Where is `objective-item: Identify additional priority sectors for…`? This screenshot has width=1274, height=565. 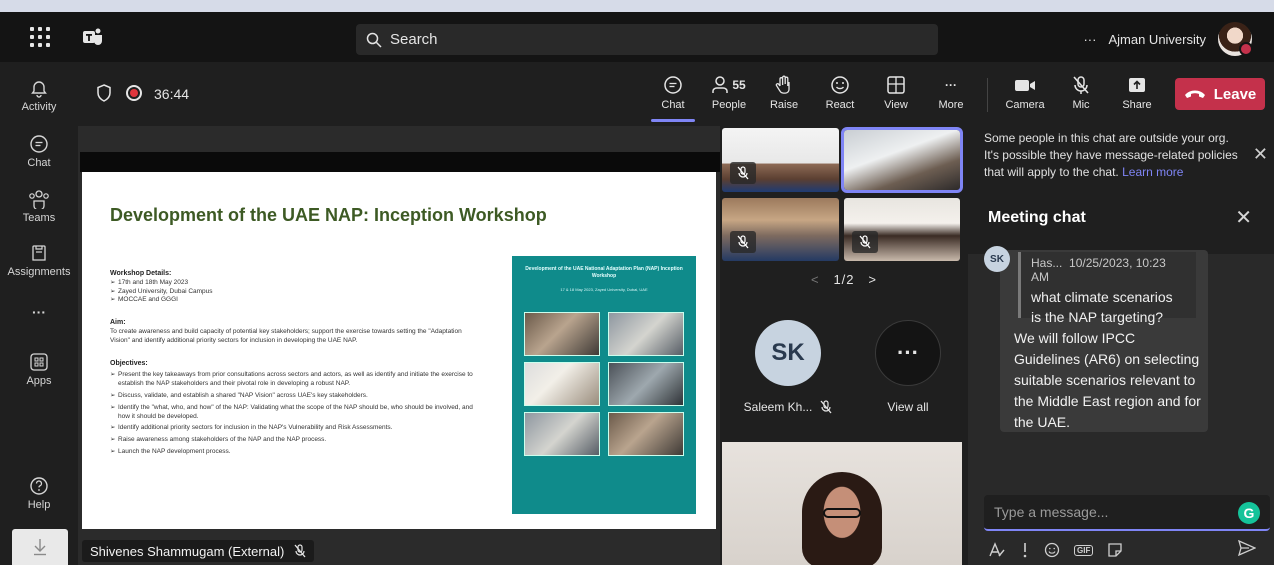
objective-item: Identify additional priority sectors for… is located at coordinates (296, 428).